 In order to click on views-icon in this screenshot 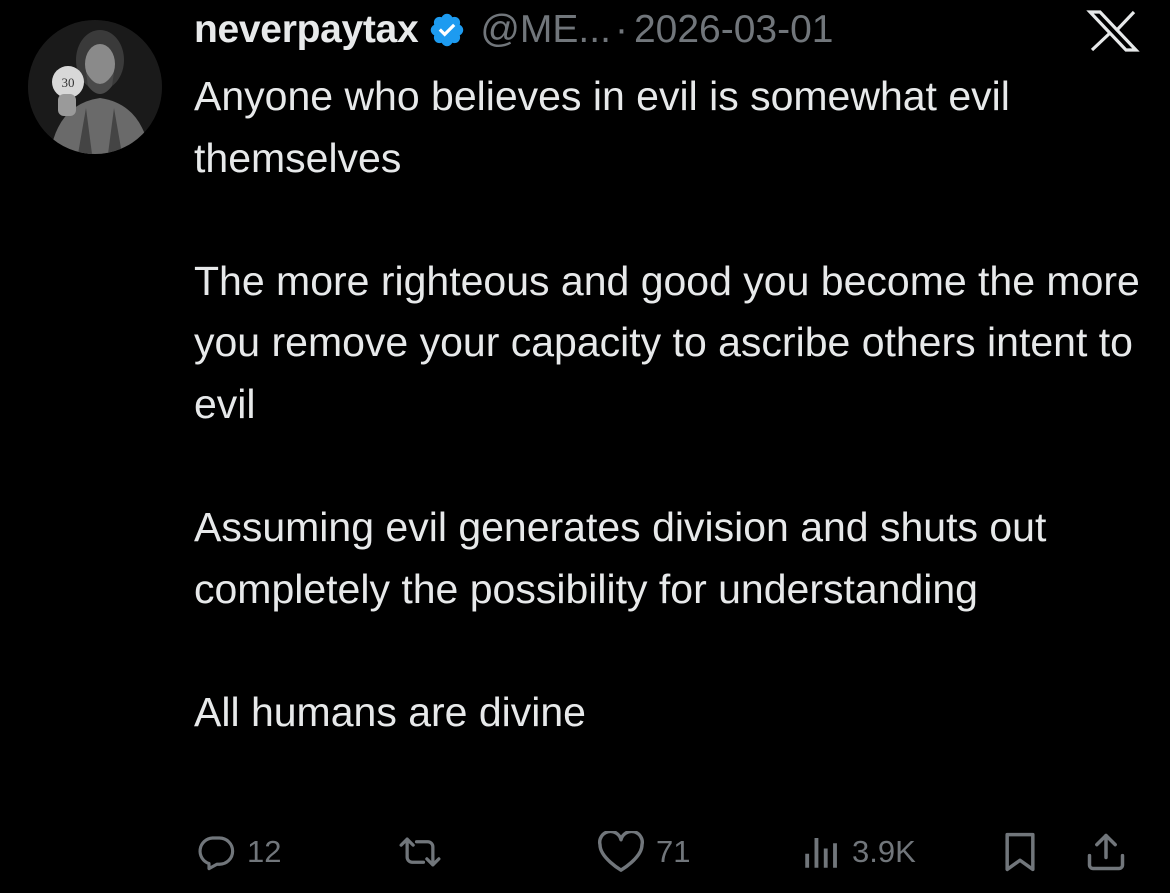, I will do `click(821, 852)`.